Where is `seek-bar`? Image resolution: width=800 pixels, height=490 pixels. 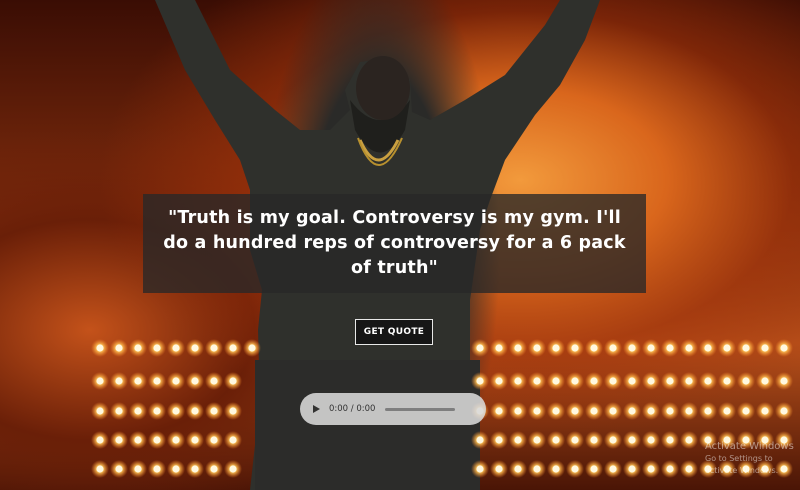
seek-bar is located at coordinates (420, 409).